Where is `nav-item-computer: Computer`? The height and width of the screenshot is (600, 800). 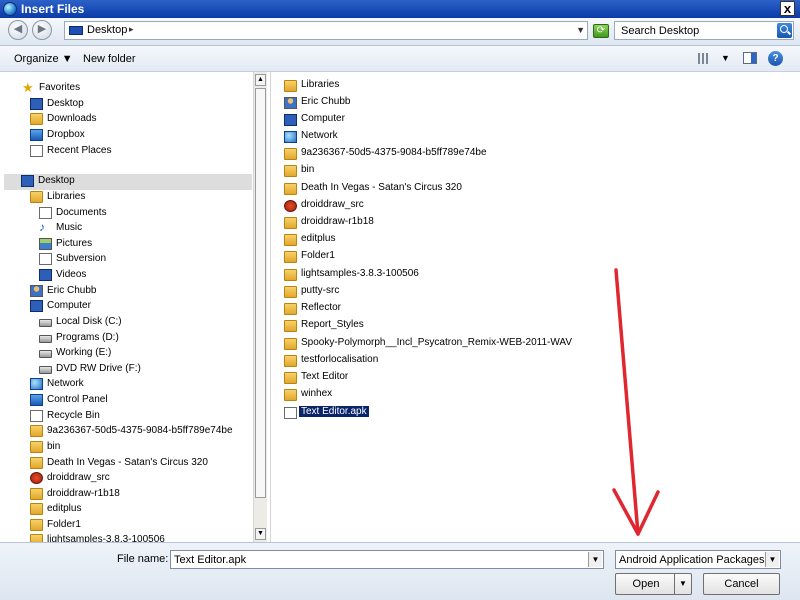 nav-item-computer: Computer is located at coordinates (135, 306).